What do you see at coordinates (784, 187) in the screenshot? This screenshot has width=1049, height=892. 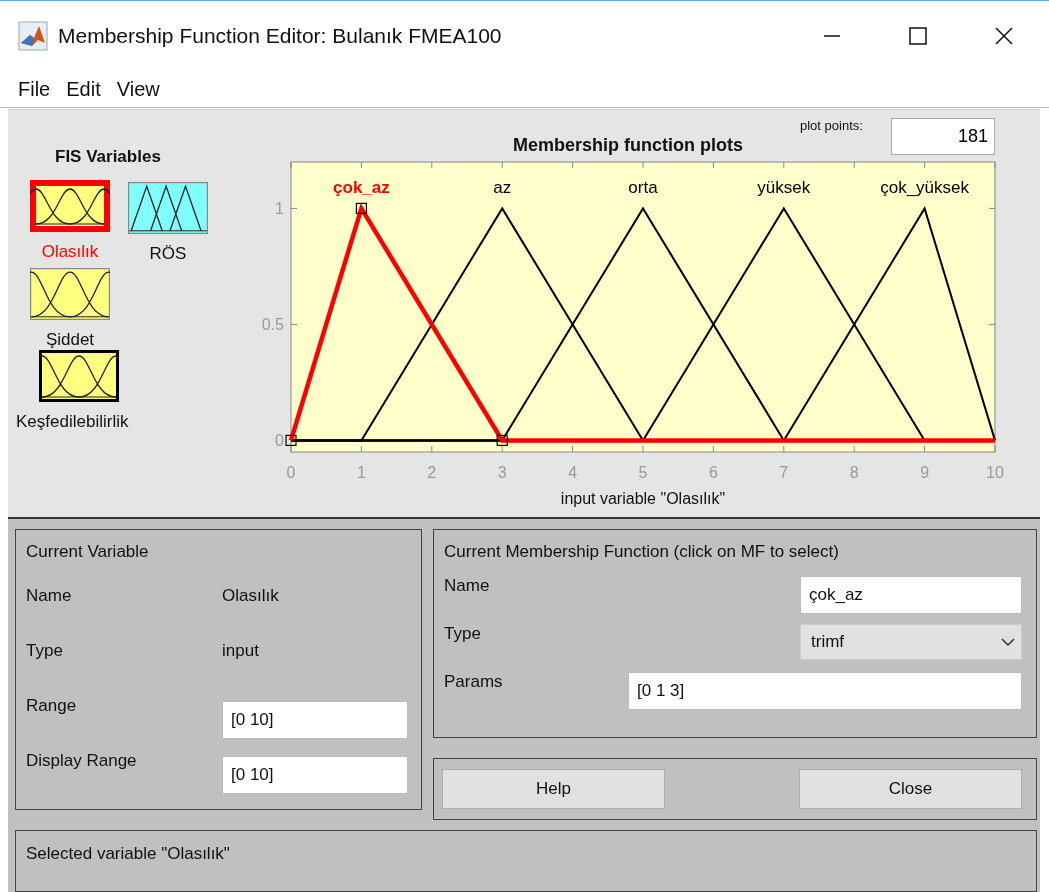 I see `curve-label: yüksek` at bounding box center [784, 187].